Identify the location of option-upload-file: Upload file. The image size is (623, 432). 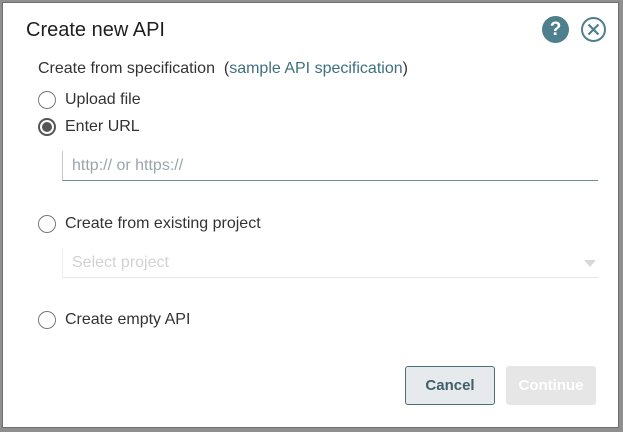
(89, 100).